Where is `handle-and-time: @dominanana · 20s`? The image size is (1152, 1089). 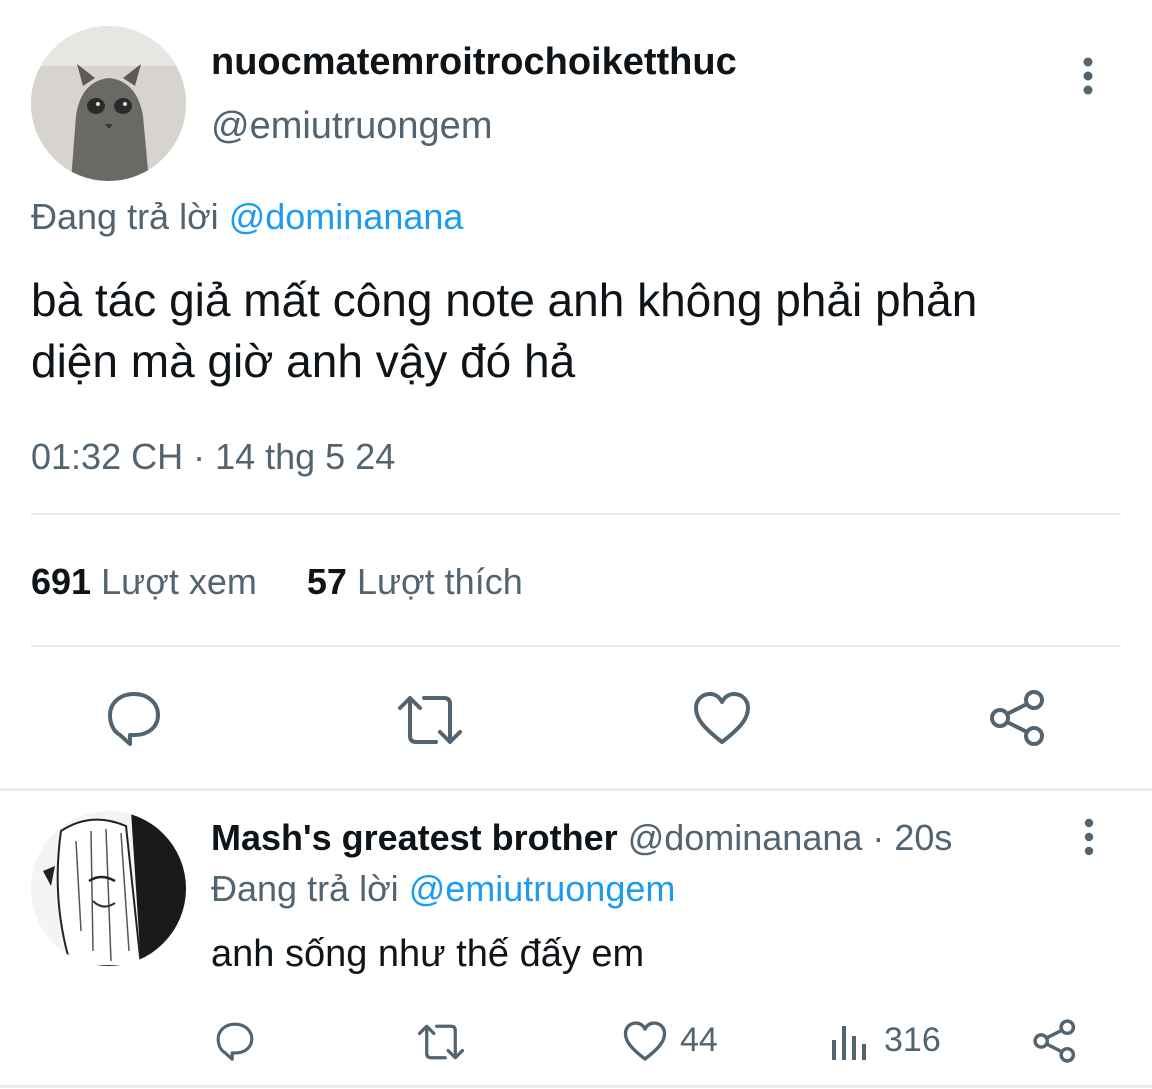
handle-and-time: @dominanana · 20s is located at coordinates (790, 837).